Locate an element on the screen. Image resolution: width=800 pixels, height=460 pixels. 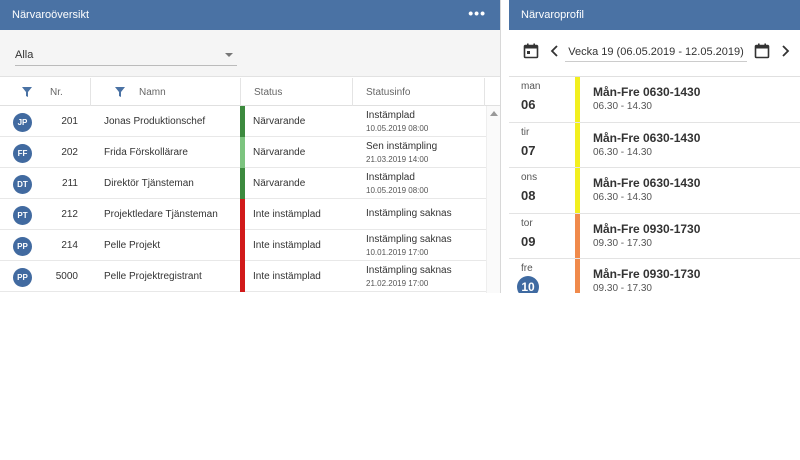
panel-header: Närvaroöversikt ••• is located at coordinates (250, 15).